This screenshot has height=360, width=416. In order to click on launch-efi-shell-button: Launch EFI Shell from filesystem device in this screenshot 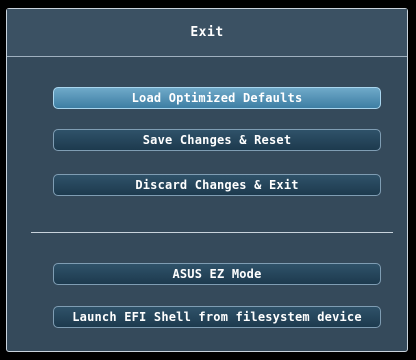, I will do `click(217, 317)`.